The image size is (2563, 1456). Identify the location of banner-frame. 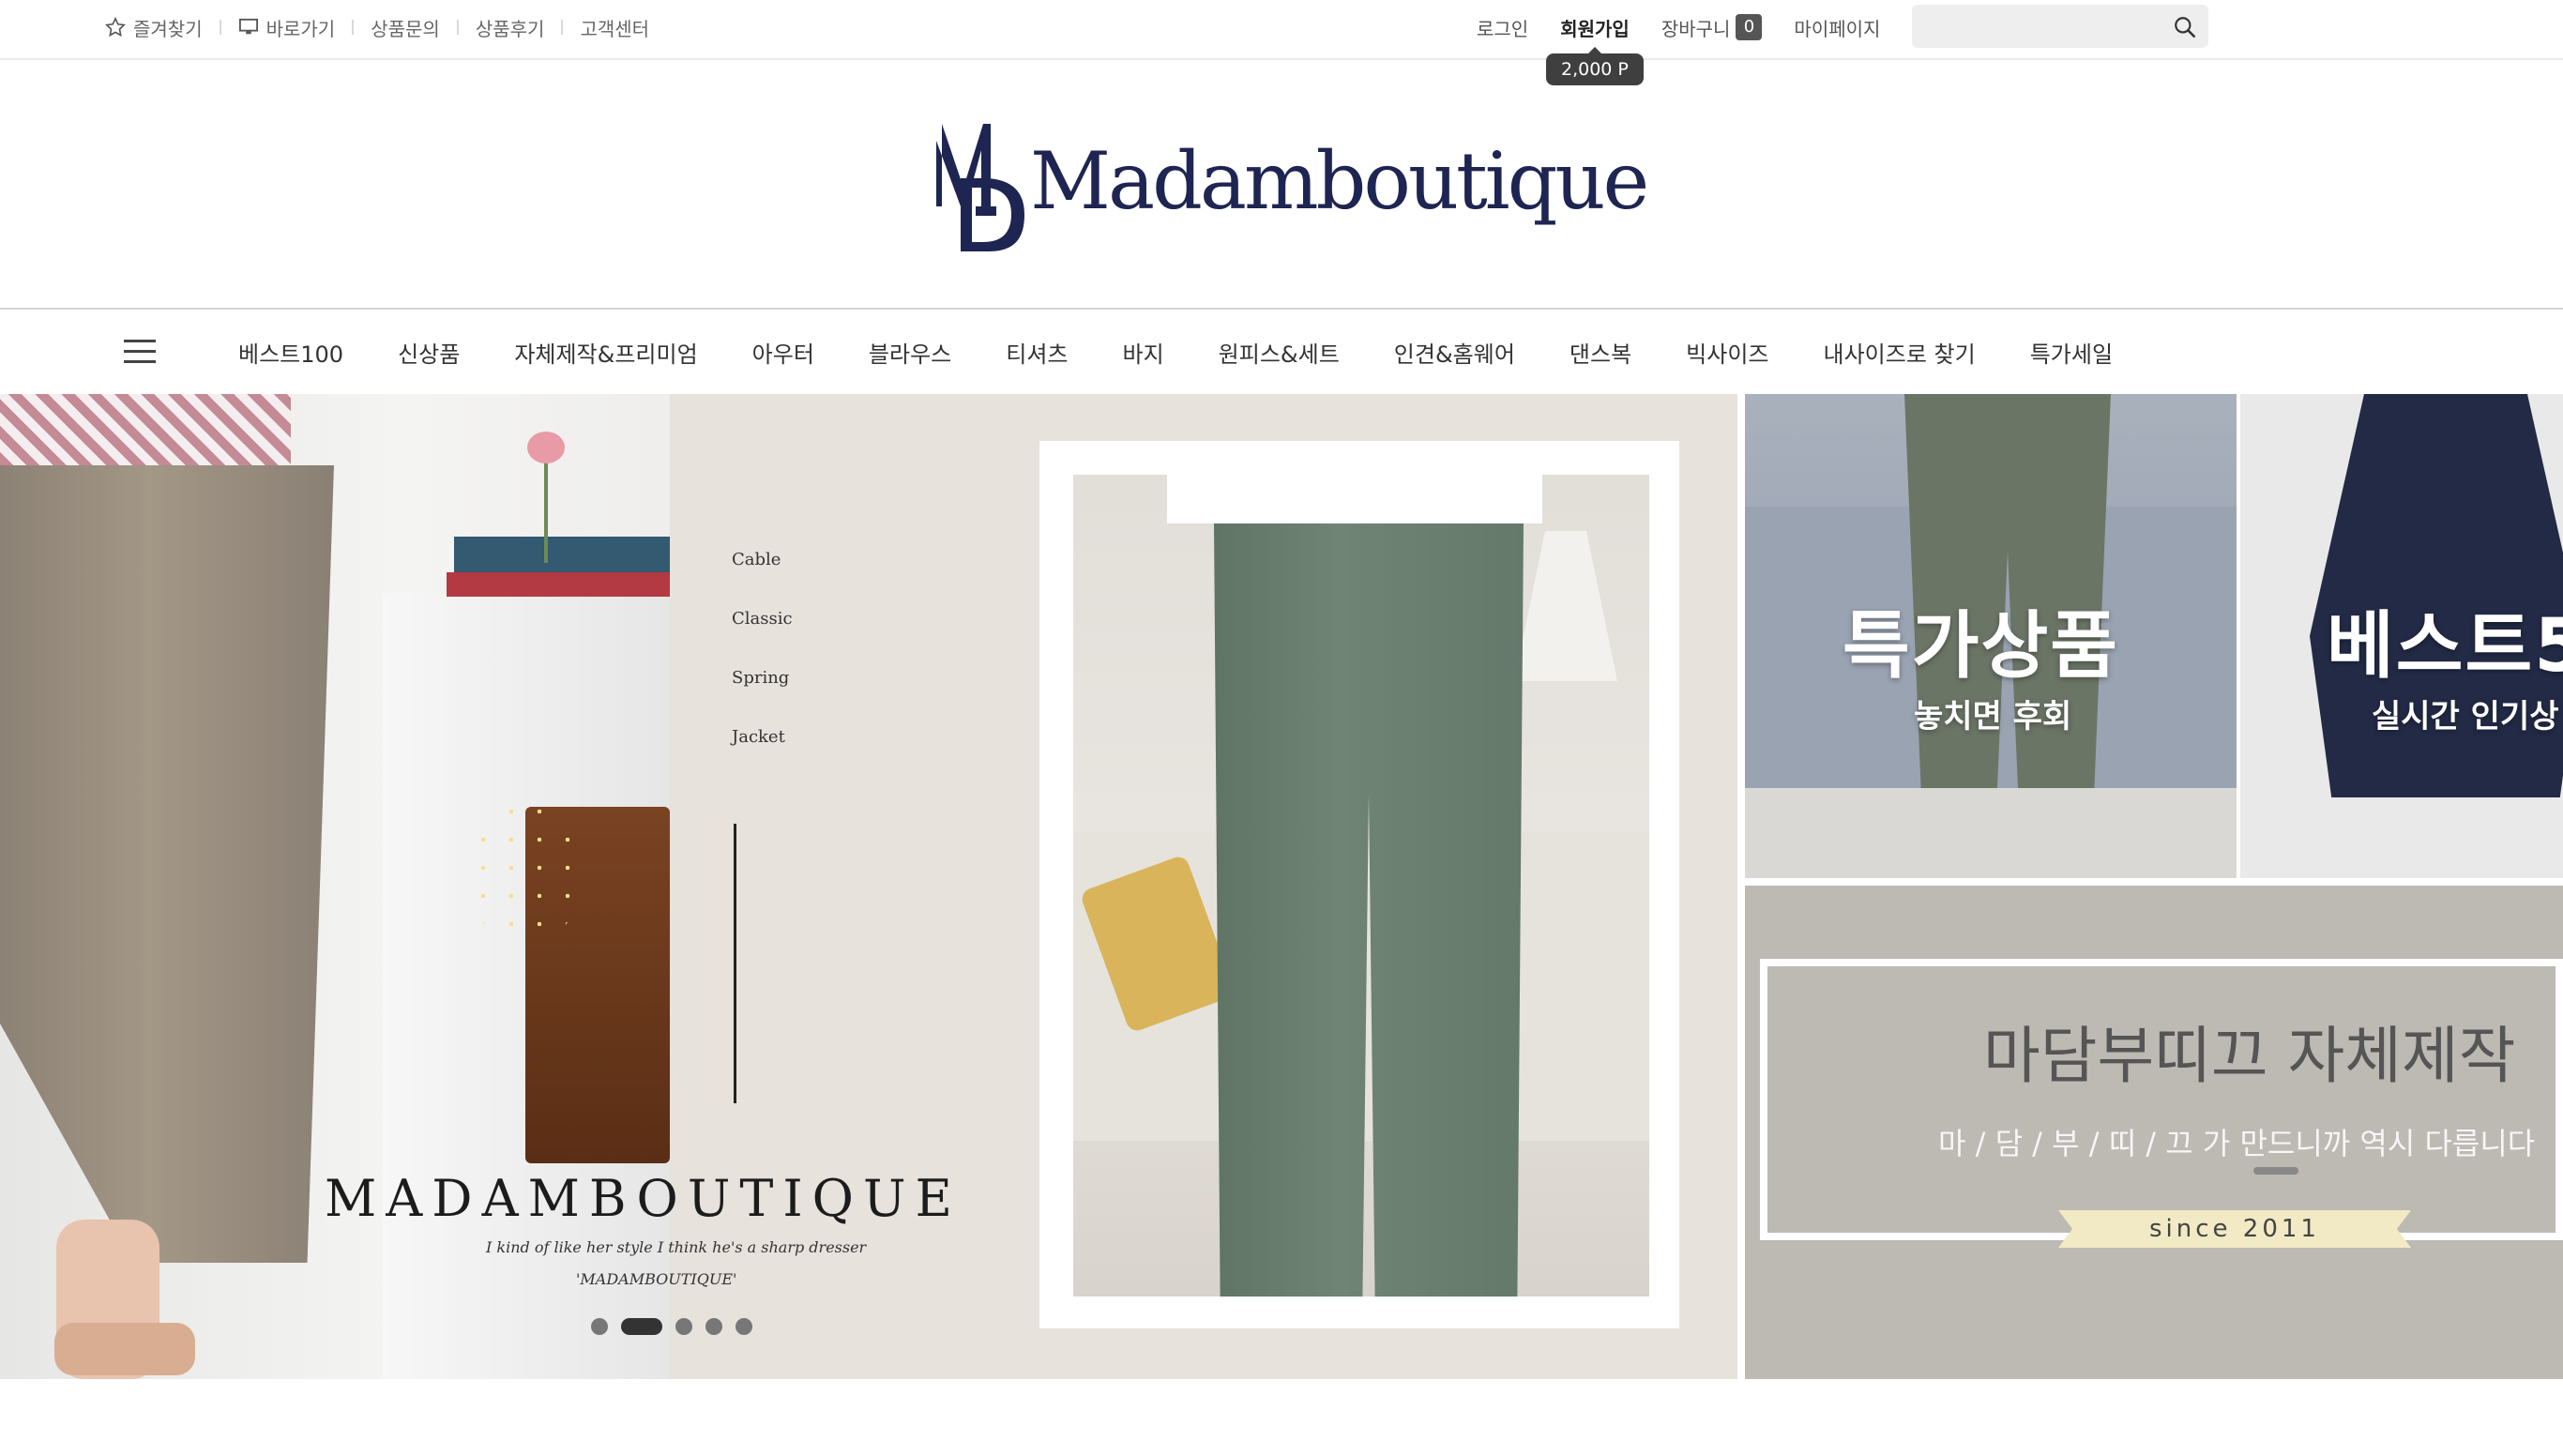
(2161, 1099).